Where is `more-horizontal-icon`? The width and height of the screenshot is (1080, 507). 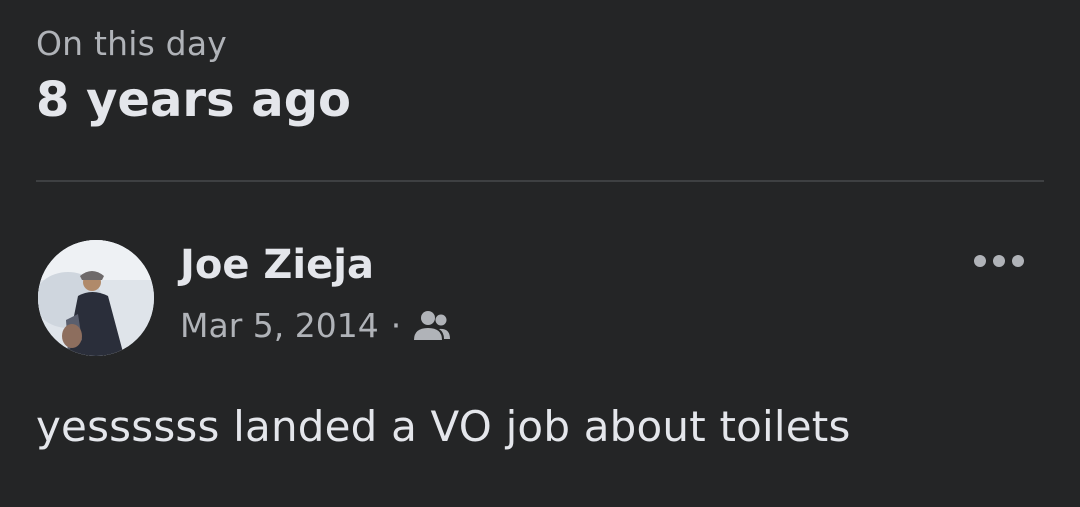 more-horizontal-icon is located at coordinates (999, 261).